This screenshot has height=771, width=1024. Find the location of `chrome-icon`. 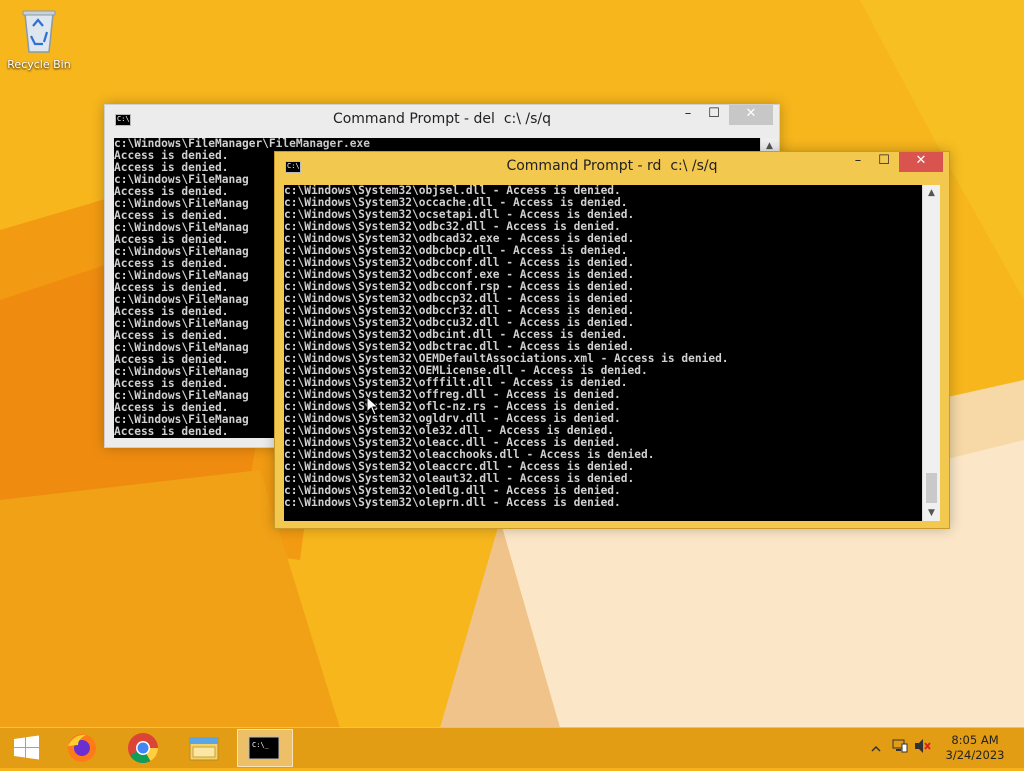

chrome-icon is located at coordinates (143, 748).